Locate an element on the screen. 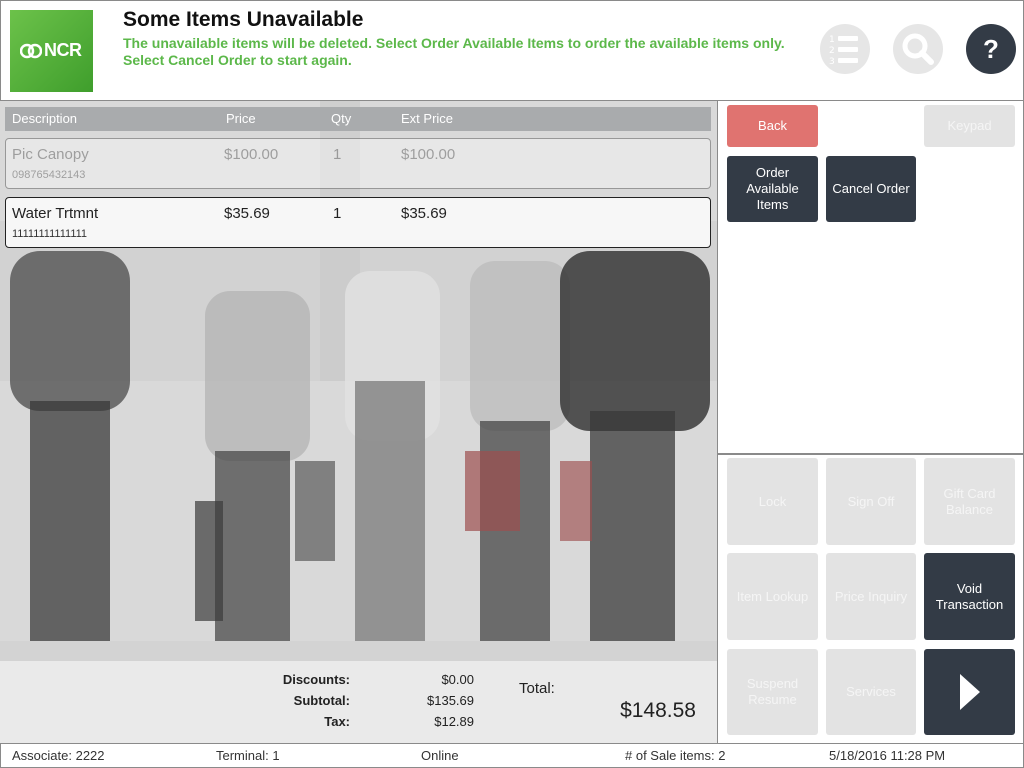 The width and height of the screenshot is (1024, 768). item-lookup-button: Item Lookup is located at coordinates (772, 596).